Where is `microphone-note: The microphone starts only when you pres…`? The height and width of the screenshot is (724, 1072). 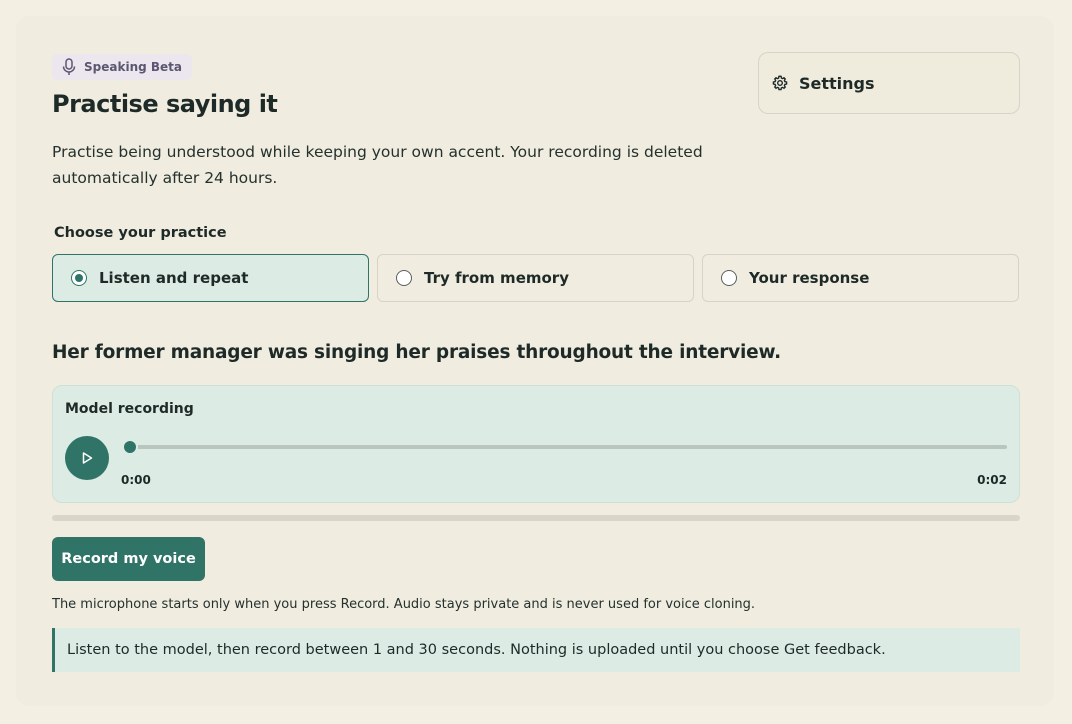
microphone-note: The microphone starts only when you pres… is located at coordinates (404, 604).